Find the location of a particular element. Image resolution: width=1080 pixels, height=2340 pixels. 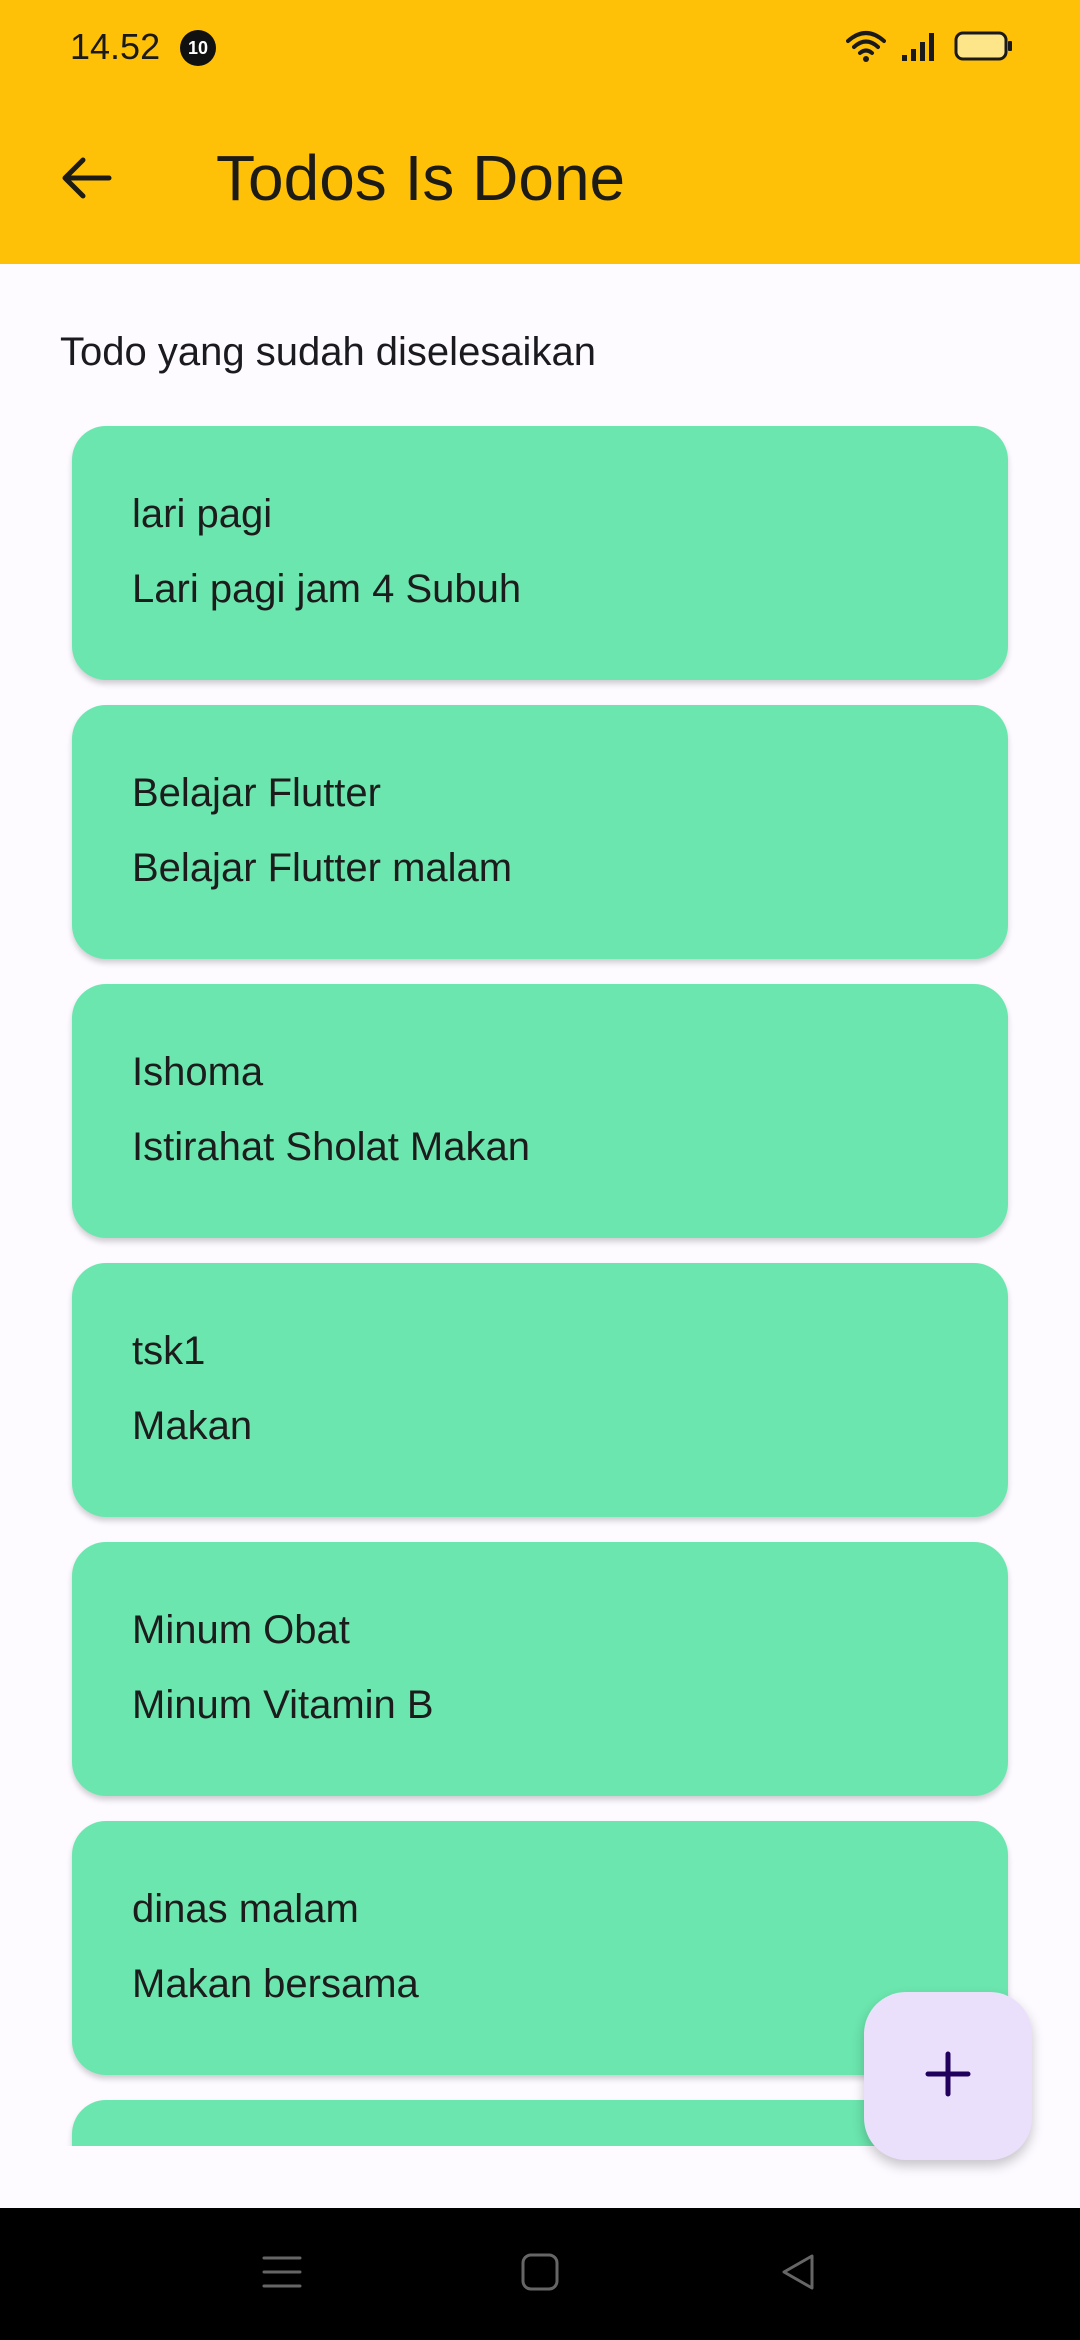

todo-card: tsk1 Makan is located at coordinates (540, 1390).